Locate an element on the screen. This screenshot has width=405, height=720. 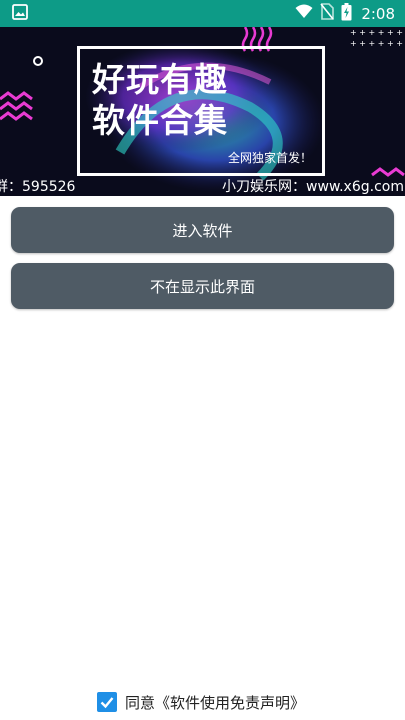
status-bar: 2:08 is located at coordinates (202, 13).